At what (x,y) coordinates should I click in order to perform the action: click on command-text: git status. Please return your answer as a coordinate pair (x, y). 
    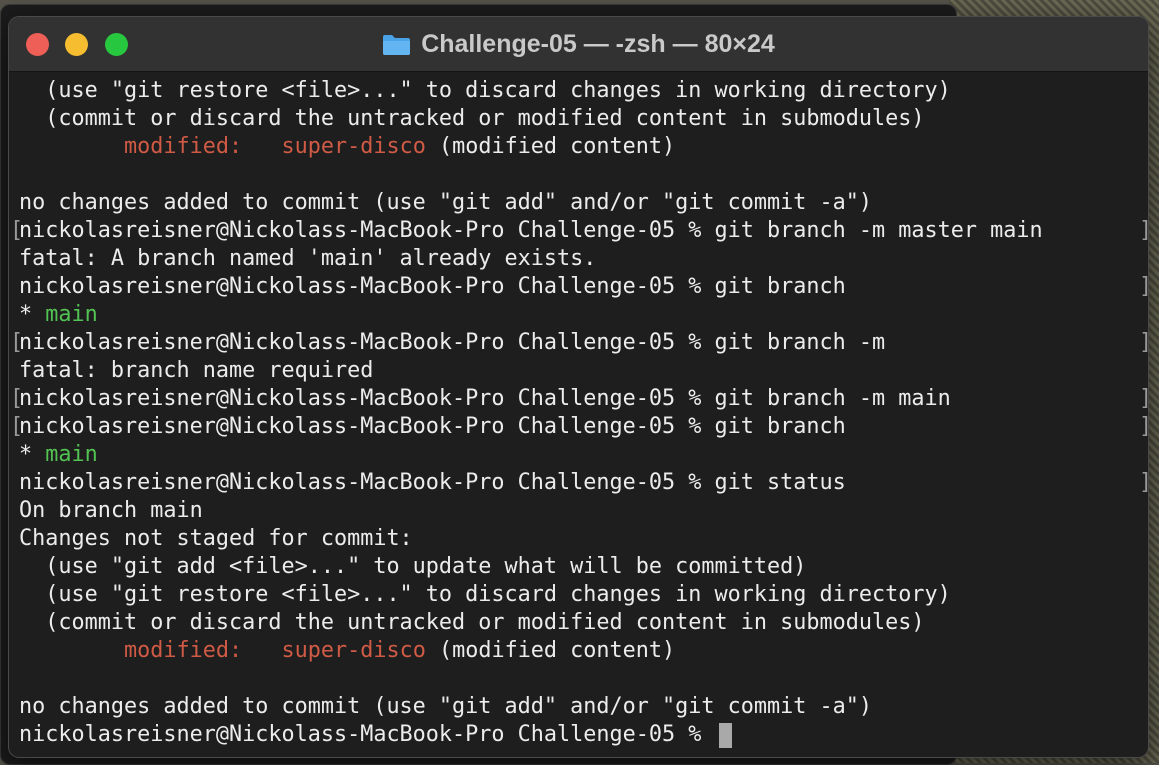
    Looking at the image, I should click on (780, 482).